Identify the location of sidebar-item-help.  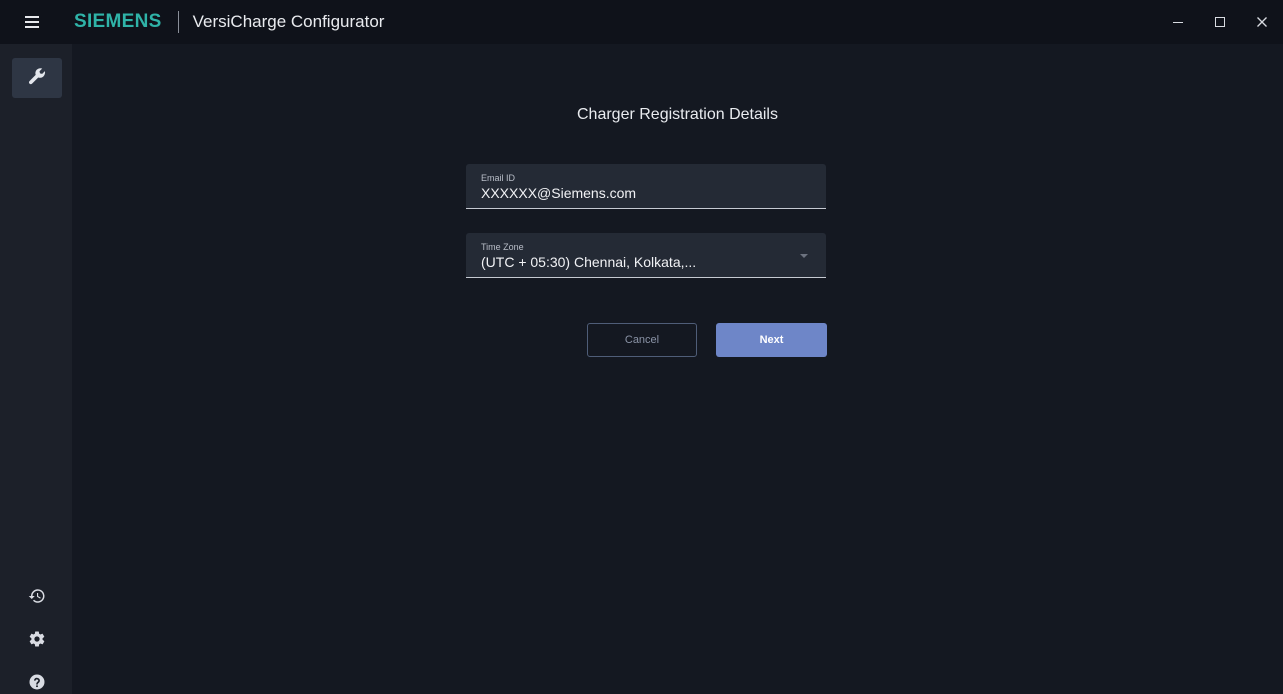
(37, 679).